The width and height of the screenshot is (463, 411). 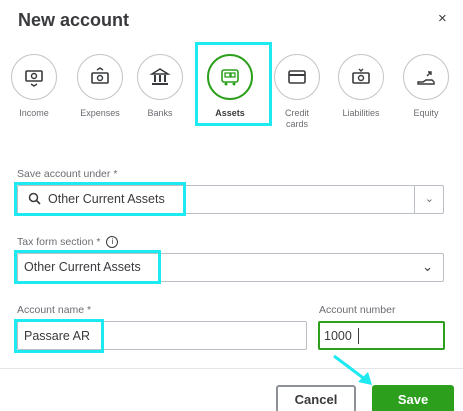 I want to click on liabilities-icon, so click(x=361, y=77).